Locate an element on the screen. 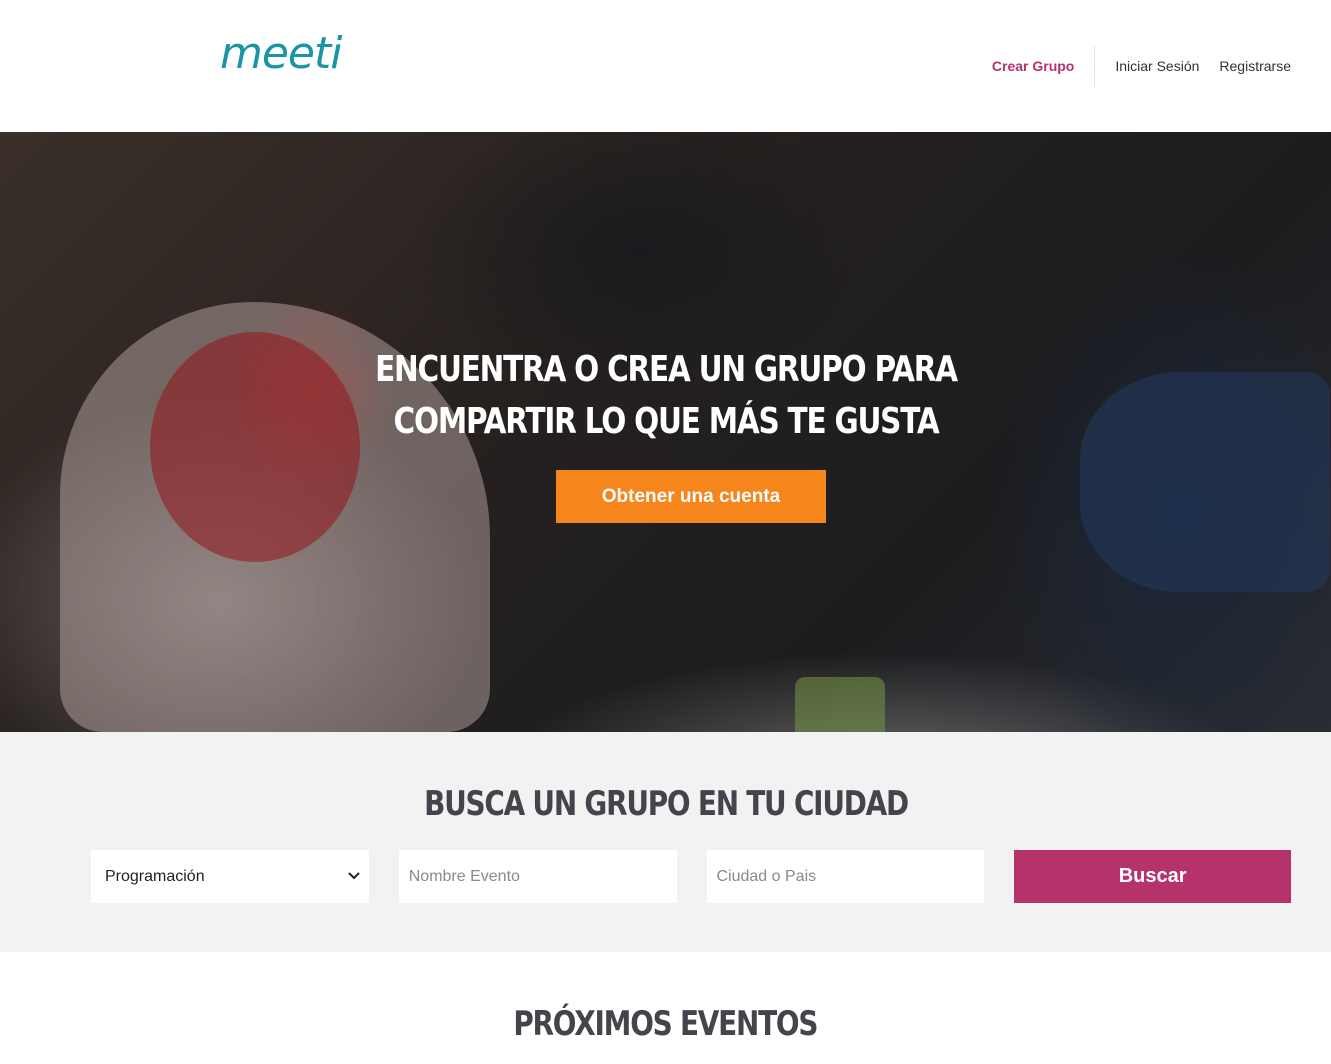 The image size is (1331, 1064). nav-divider is located at coordinates (1095, 66).